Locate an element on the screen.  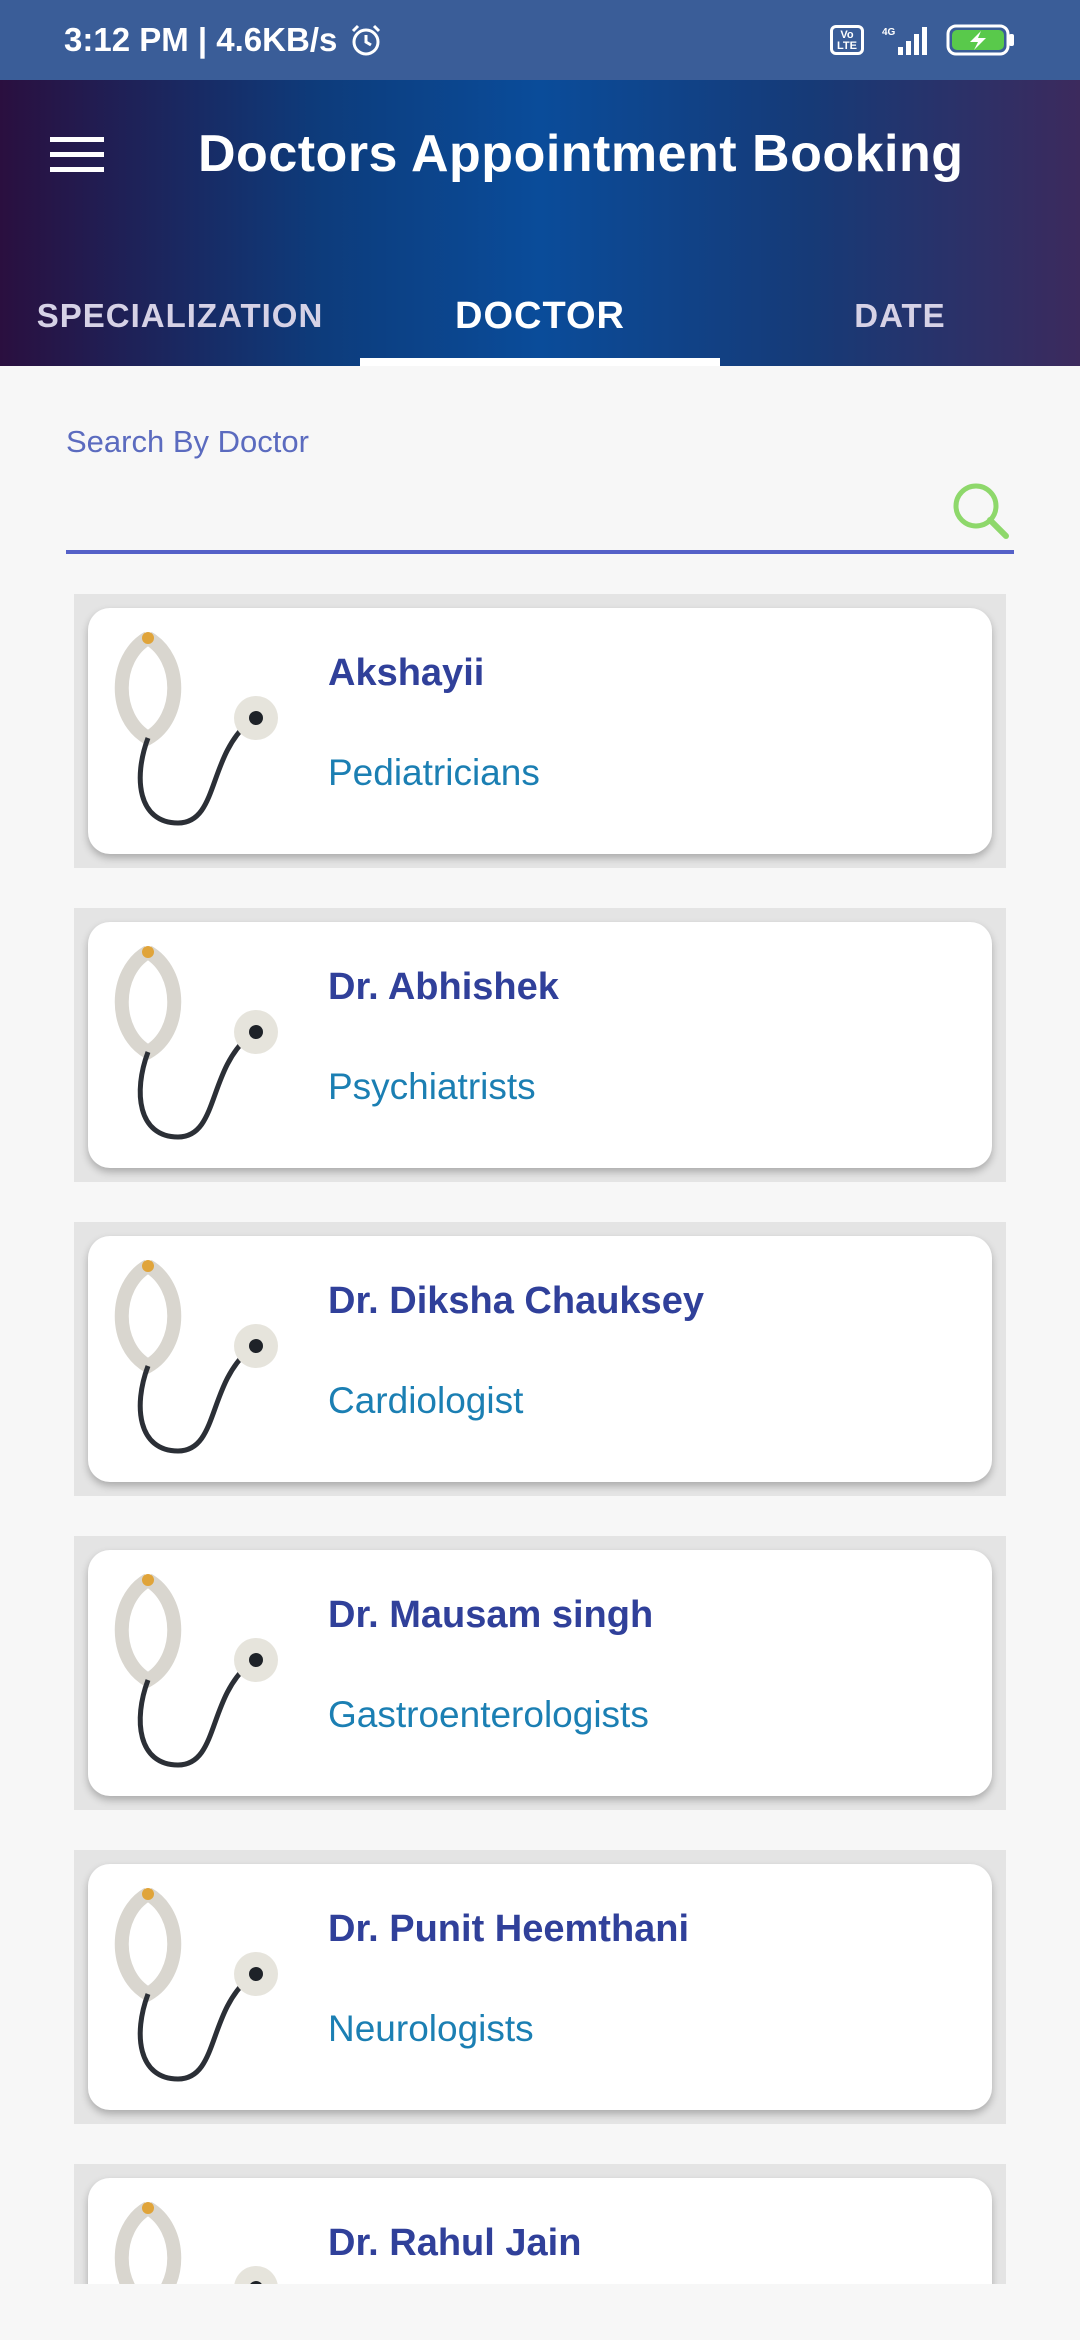
tab-bar: SPECIALIZATION DOCTOR DATE is located at coordinates (540, 316).